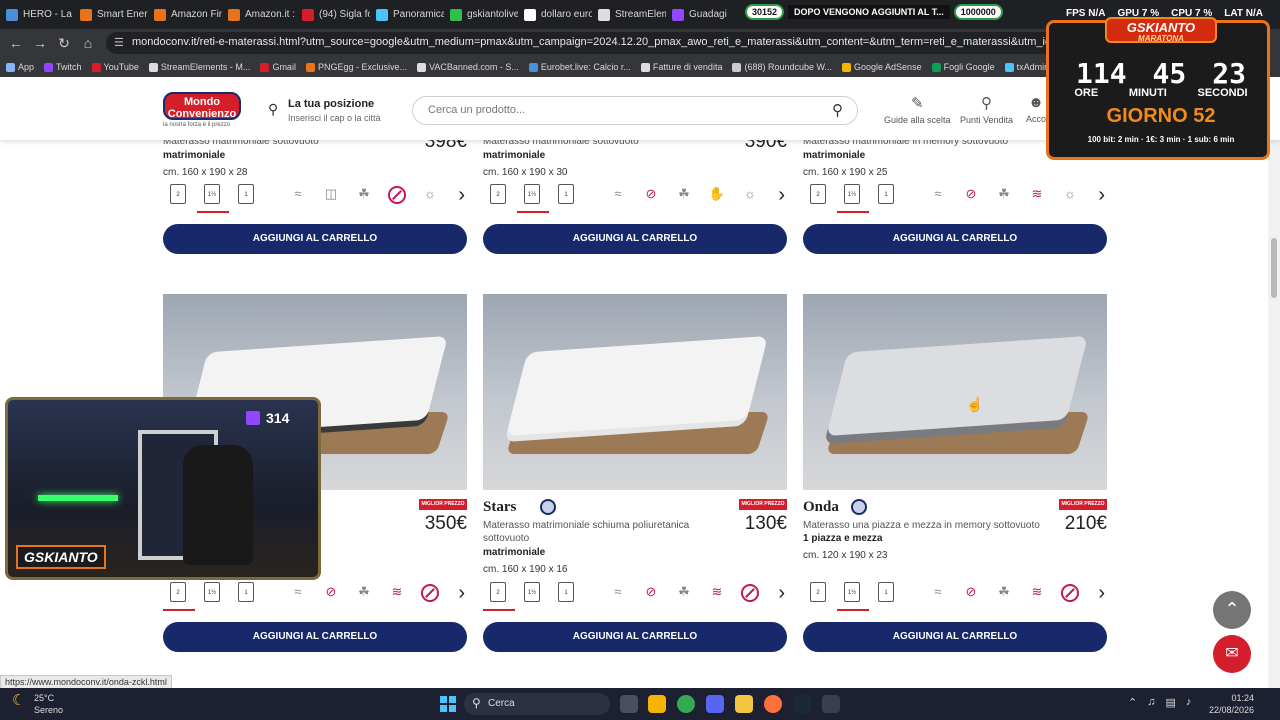 This screenshot has width=1280, height=720. What do you see at coordinates (259, 14) in the screenshot?
I see `browser-tab: Amazon.it :` at bounding box center [259, 14].